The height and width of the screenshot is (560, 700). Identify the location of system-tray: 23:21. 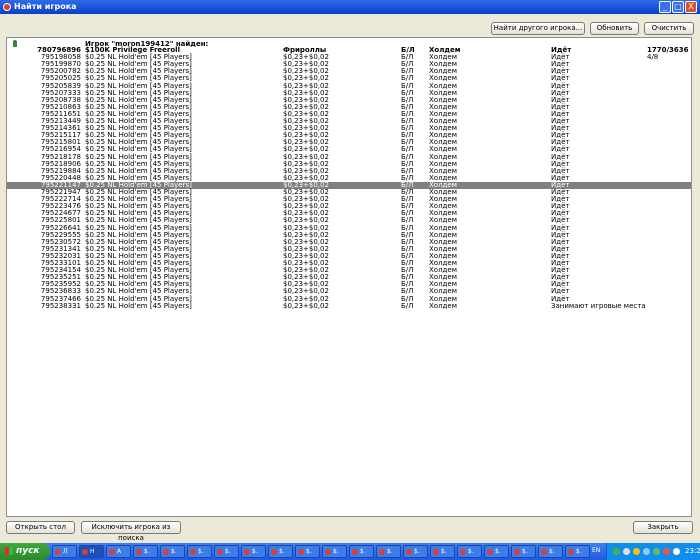
(653, 551).